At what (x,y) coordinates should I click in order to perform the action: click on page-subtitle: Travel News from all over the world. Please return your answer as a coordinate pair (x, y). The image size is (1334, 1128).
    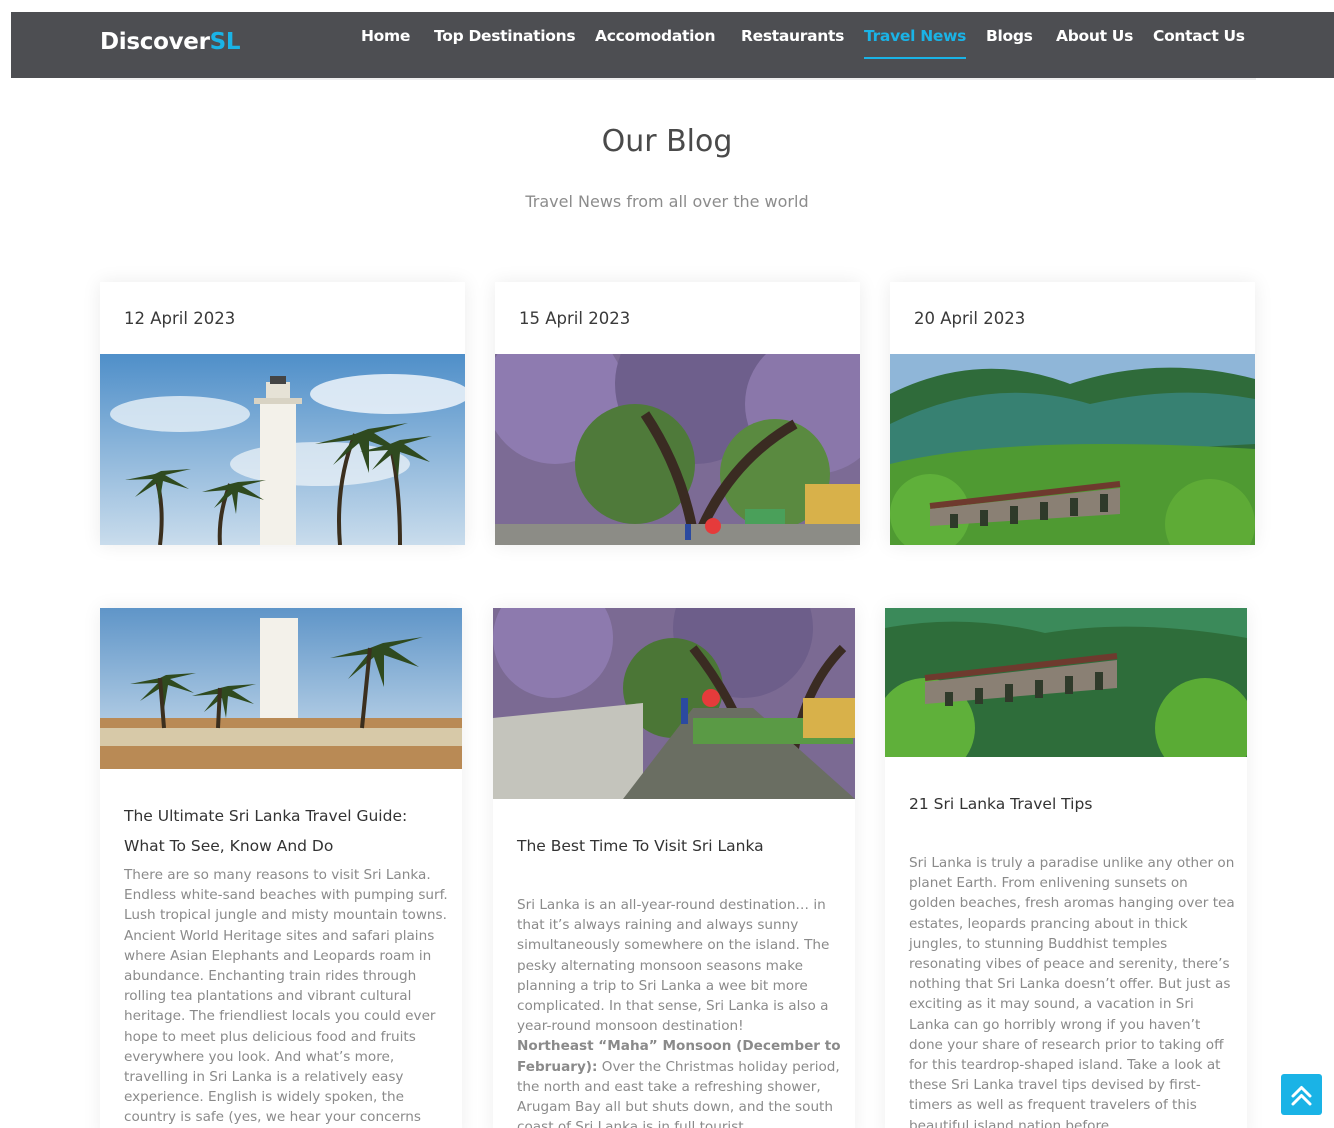
    Looking at the image, I should click on (667, 201).